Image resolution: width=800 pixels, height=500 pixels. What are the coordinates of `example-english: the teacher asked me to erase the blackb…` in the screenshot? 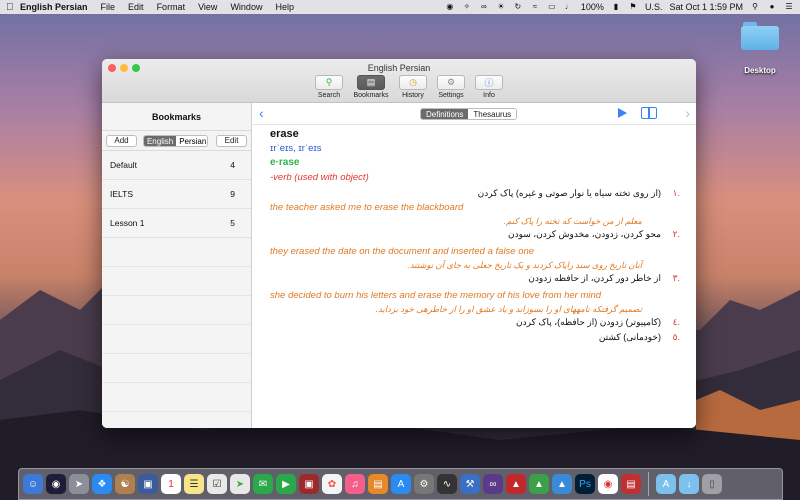 It's located at (367, 207).